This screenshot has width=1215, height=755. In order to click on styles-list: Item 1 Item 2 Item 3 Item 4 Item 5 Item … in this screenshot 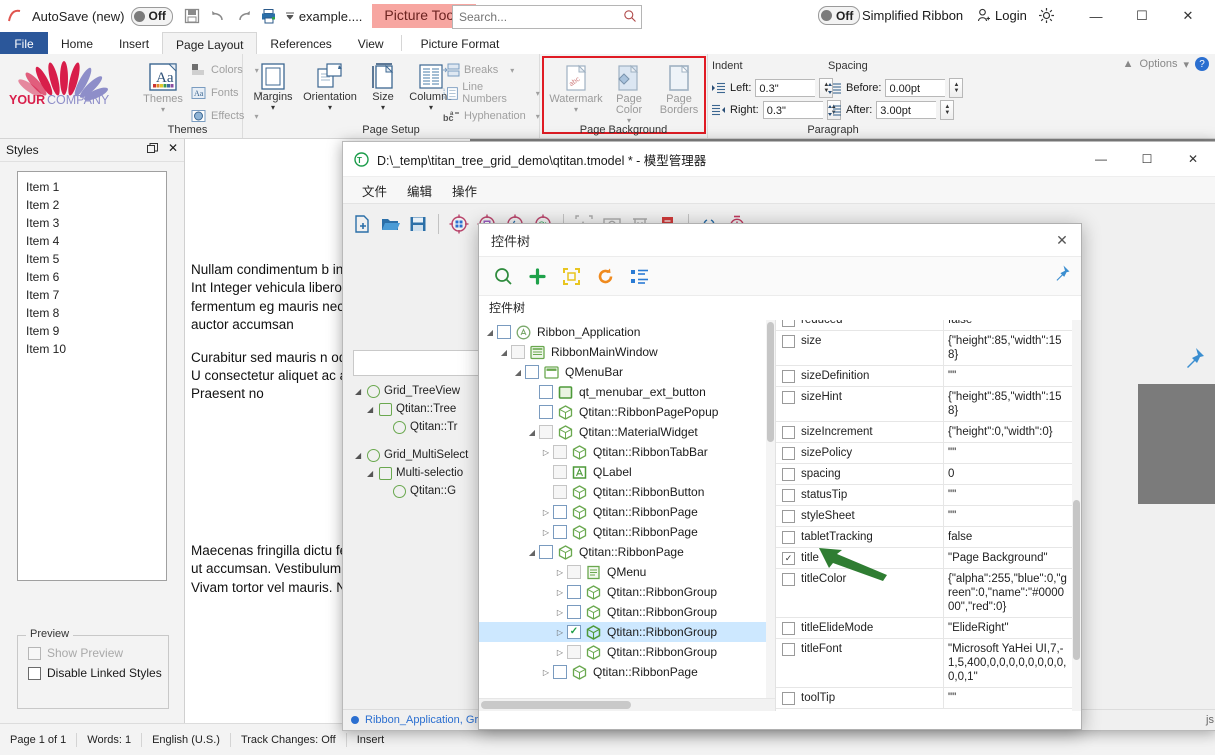, I will do `click(92, 376)`.